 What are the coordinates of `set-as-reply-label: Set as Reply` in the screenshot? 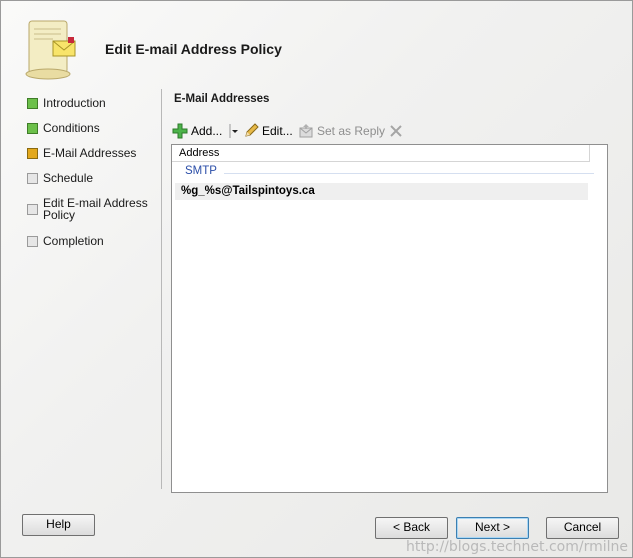 It's located at (351, 131).